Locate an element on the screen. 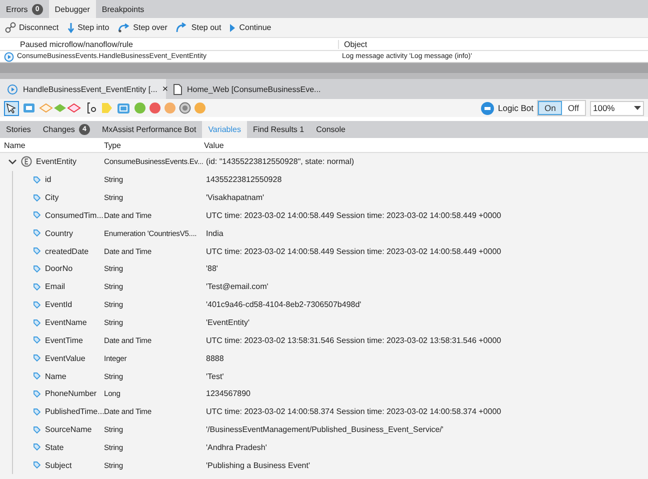  table-cell-text: 'Publishing a Business Event' is located at coordinates (257, 465).